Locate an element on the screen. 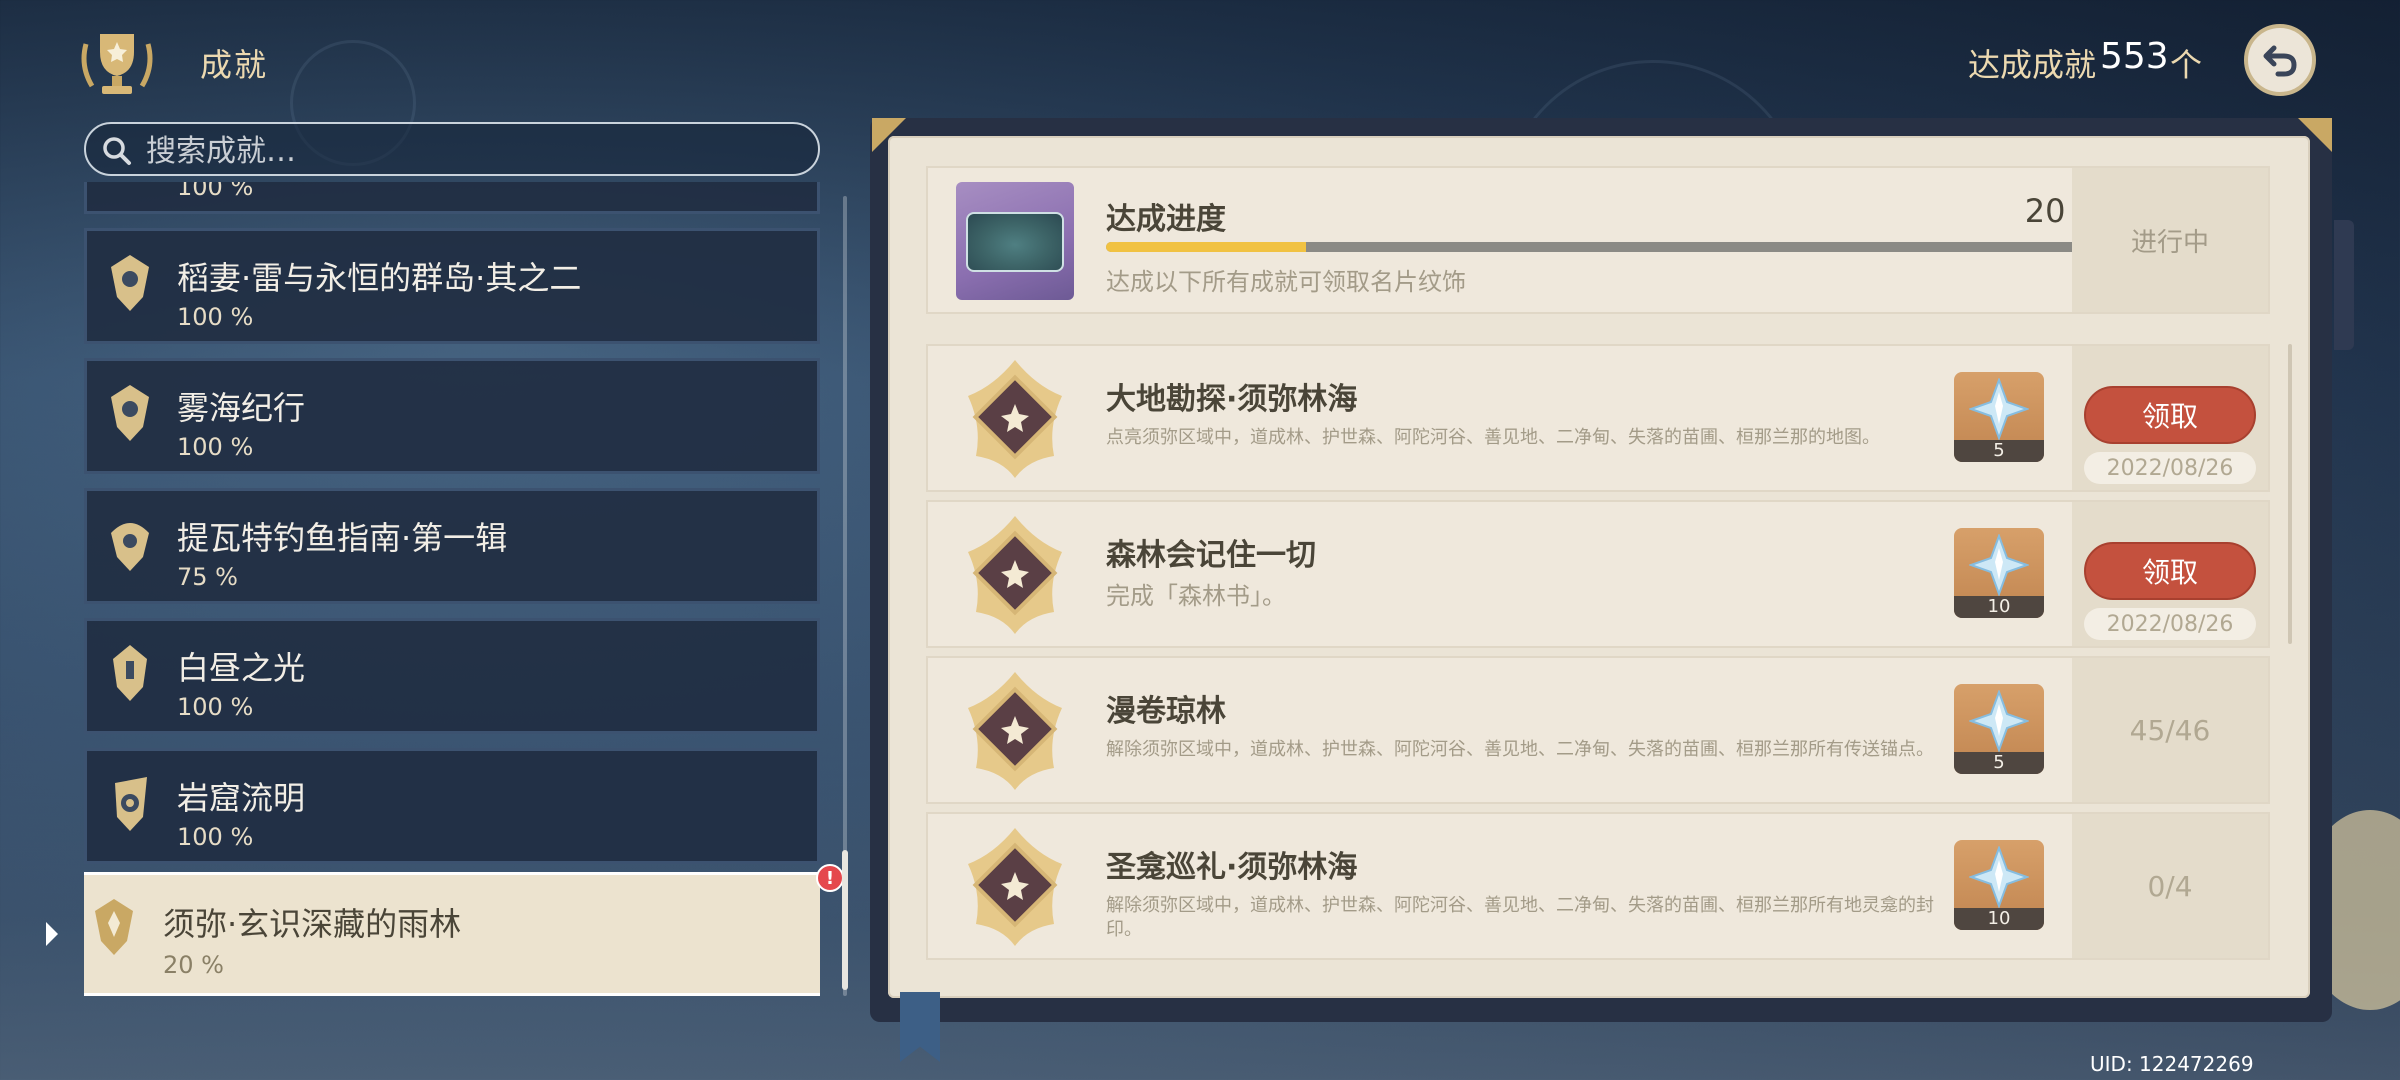 The width and height of the screenshot is (2400, 1080). achievement-name: 大地勘探·须弥林海 is located at coordinates (1232, 399).